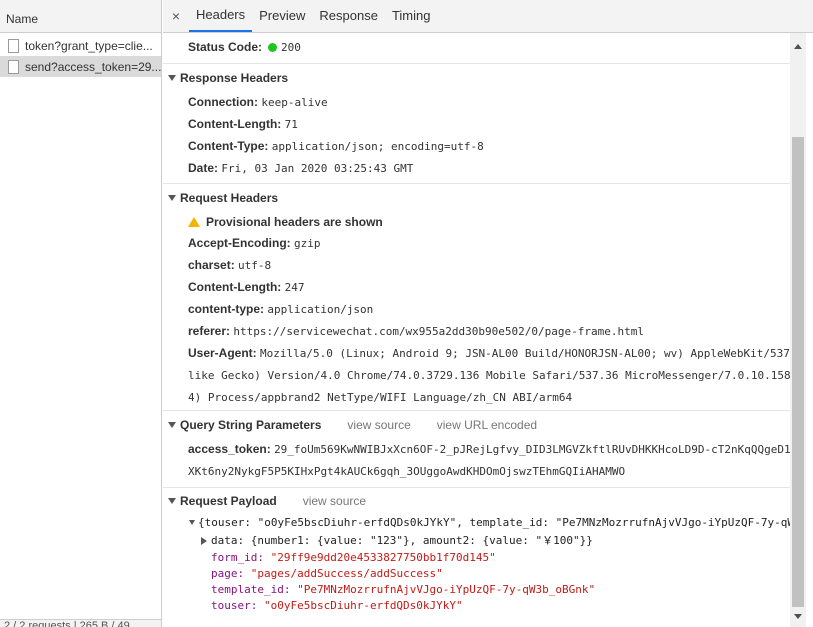  I want to click on header-key: Date:, so click(203, 168).